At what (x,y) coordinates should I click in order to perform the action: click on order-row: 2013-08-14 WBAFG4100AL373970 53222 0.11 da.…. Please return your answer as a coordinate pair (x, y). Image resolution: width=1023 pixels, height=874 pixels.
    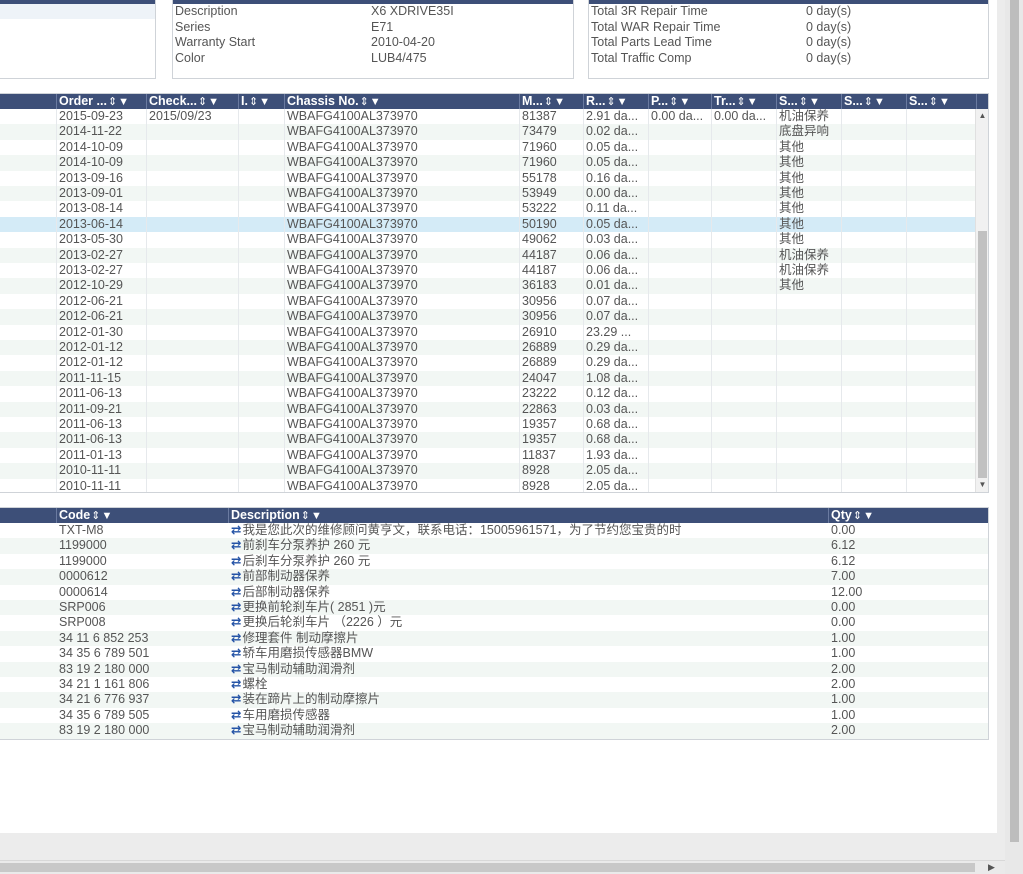
    Looking at the image, I should click on (488, 209).